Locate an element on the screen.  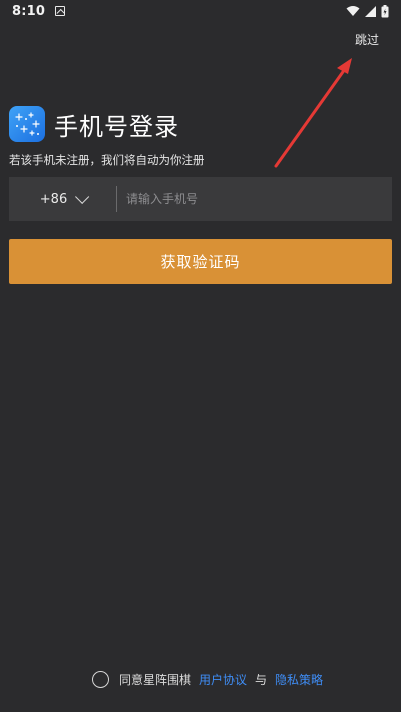
country-code-selector: +86 is located at coordinates (62, 199).